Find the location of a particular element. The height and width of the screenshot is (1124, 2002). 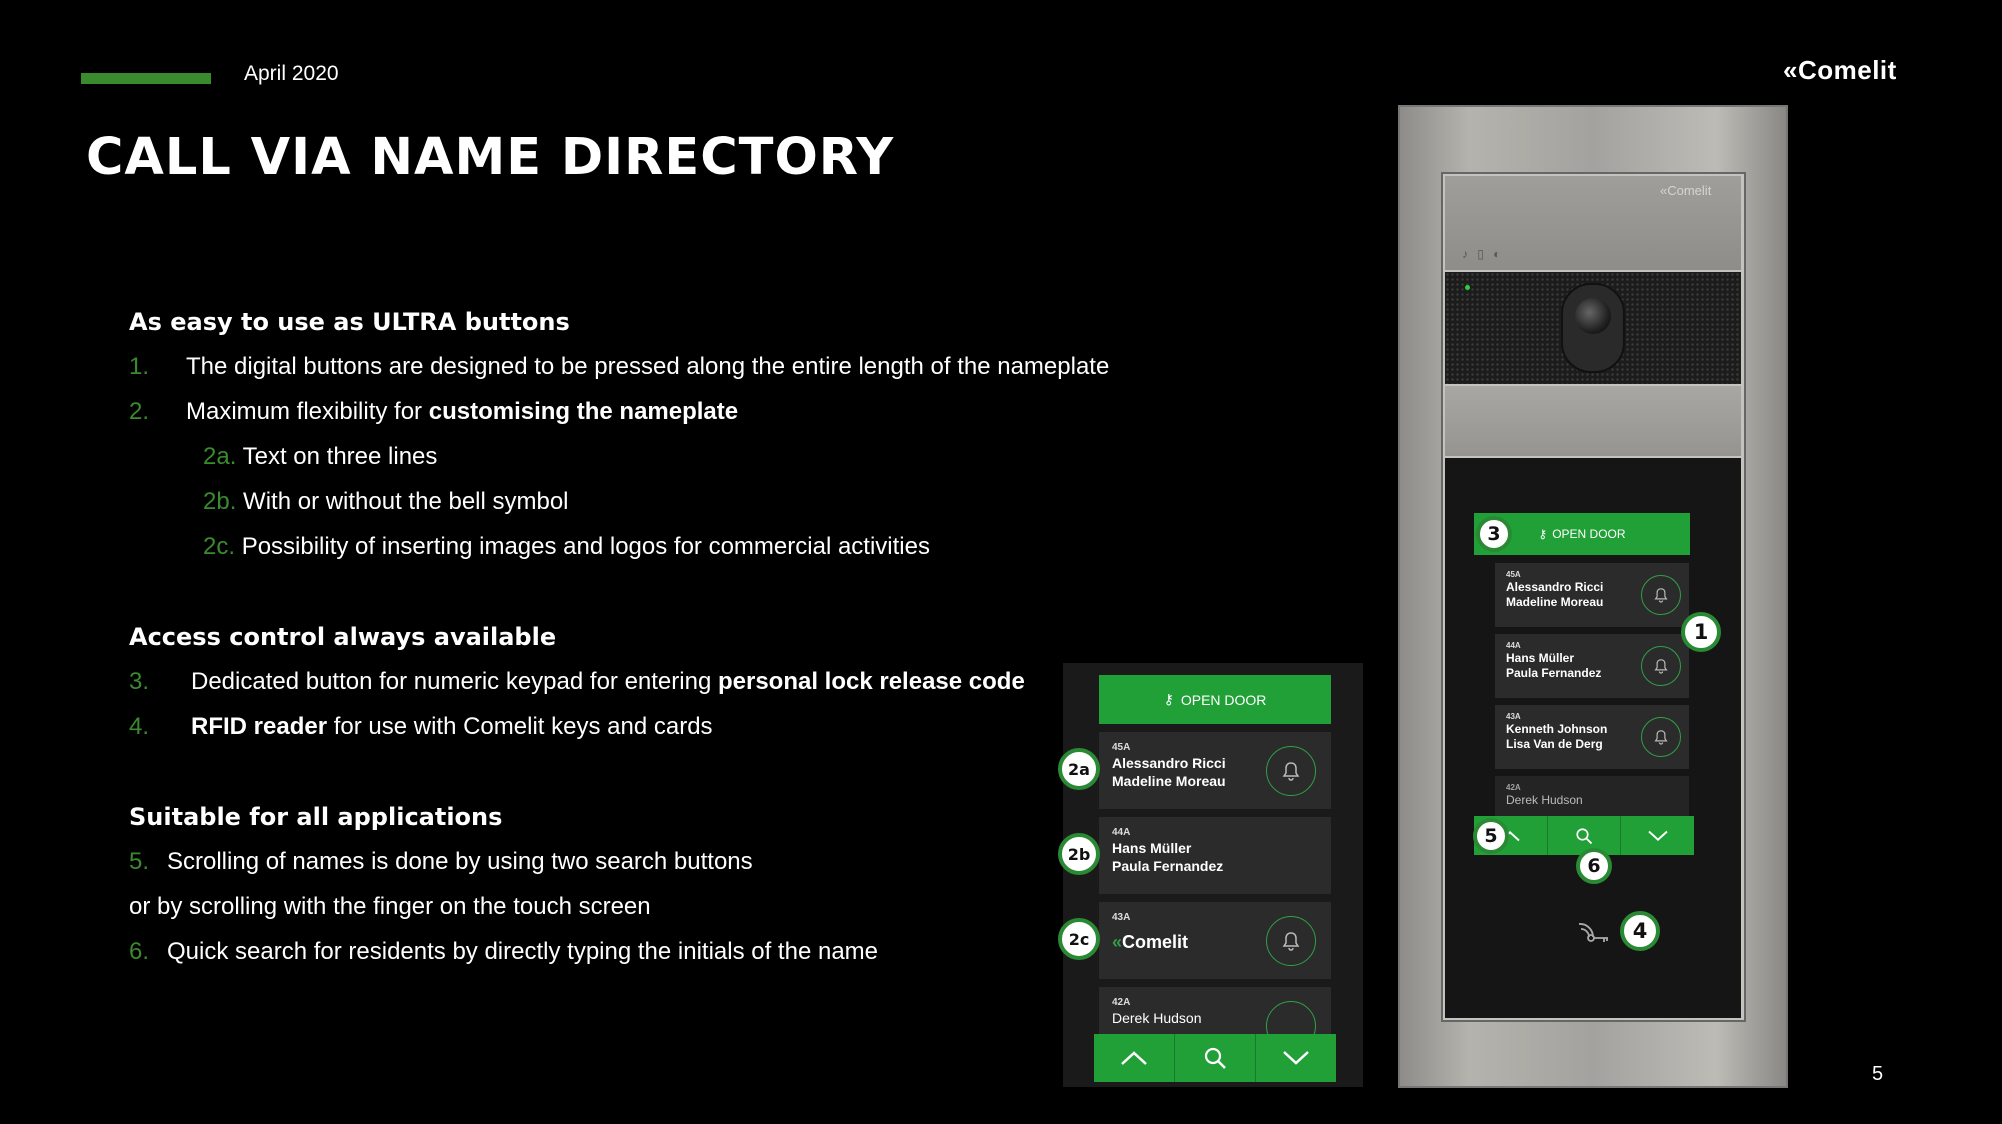

name-card-43a: 43A «Comelit is located at coordinates (1215, 940).